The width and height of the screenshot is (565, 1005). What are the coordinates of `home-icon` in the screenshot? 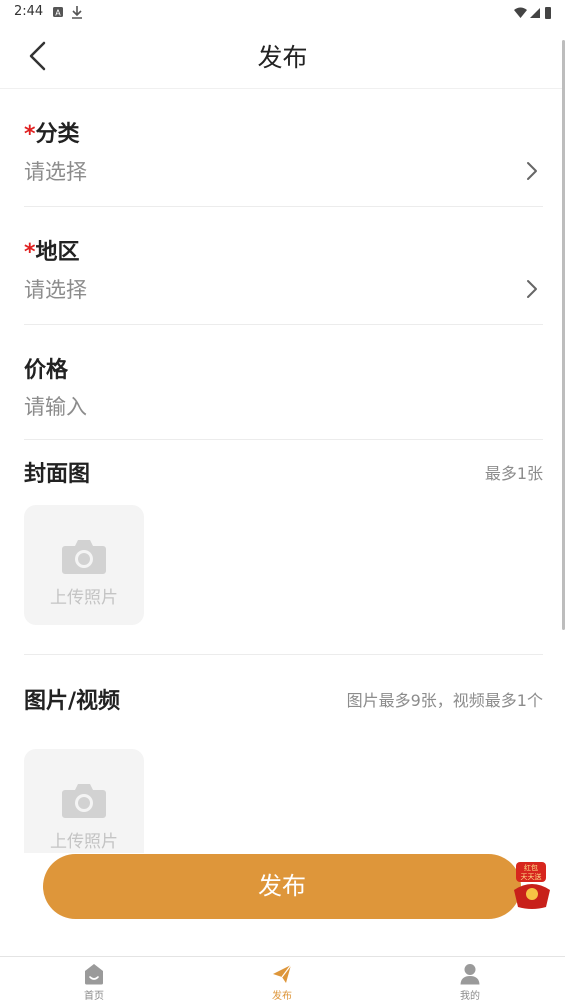 It's located at (94, 974).